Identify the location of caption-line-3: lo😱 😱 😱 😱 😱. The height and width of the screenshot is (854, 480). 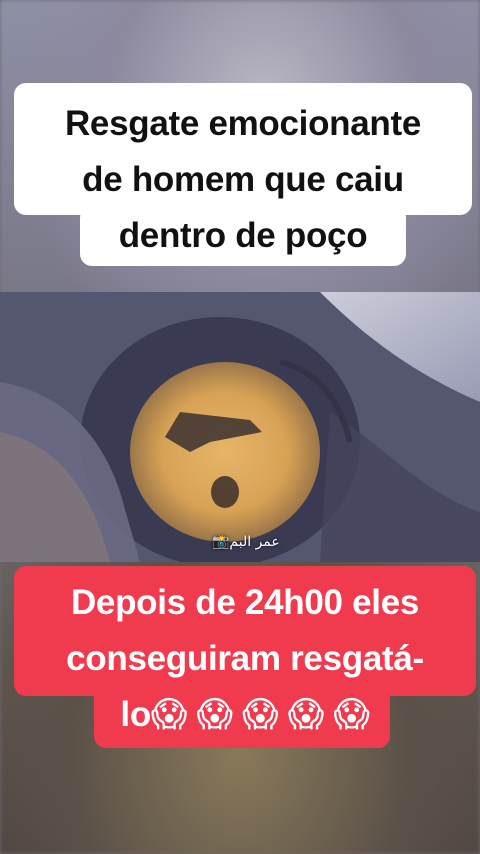
(245, 714).